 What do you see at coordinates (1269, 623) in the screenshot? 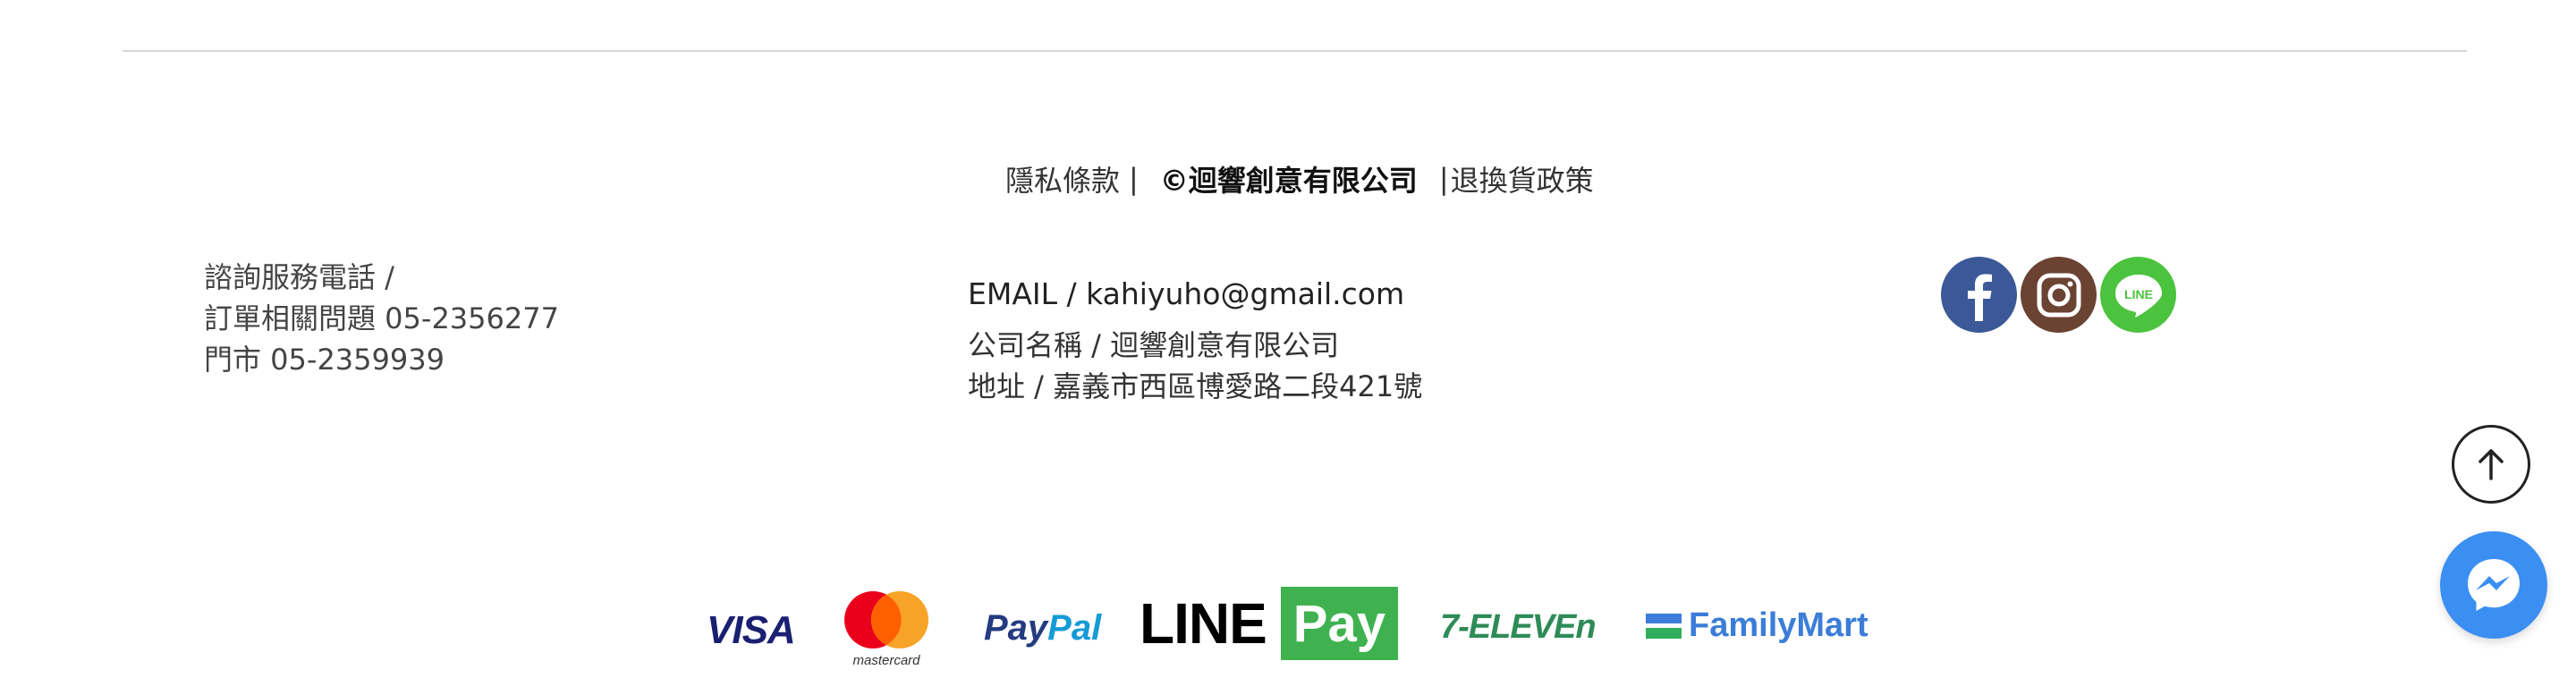
I see `linepay-logo: LINE Pay` at bounding box center [1269, 623].